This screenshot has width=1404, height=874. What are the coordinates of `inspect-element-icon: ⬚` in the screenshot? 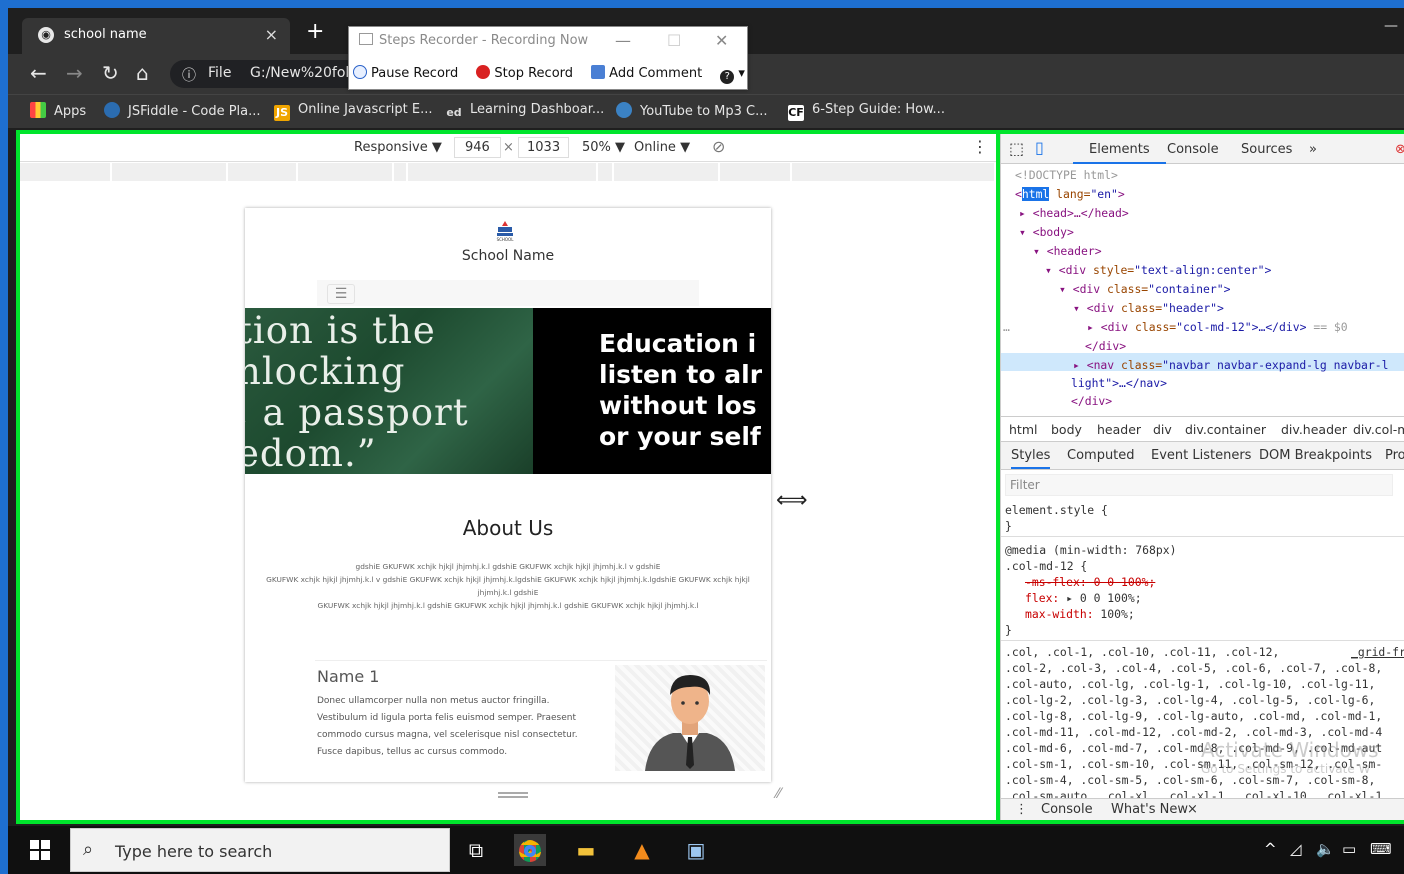 It's located at (1016, 148).